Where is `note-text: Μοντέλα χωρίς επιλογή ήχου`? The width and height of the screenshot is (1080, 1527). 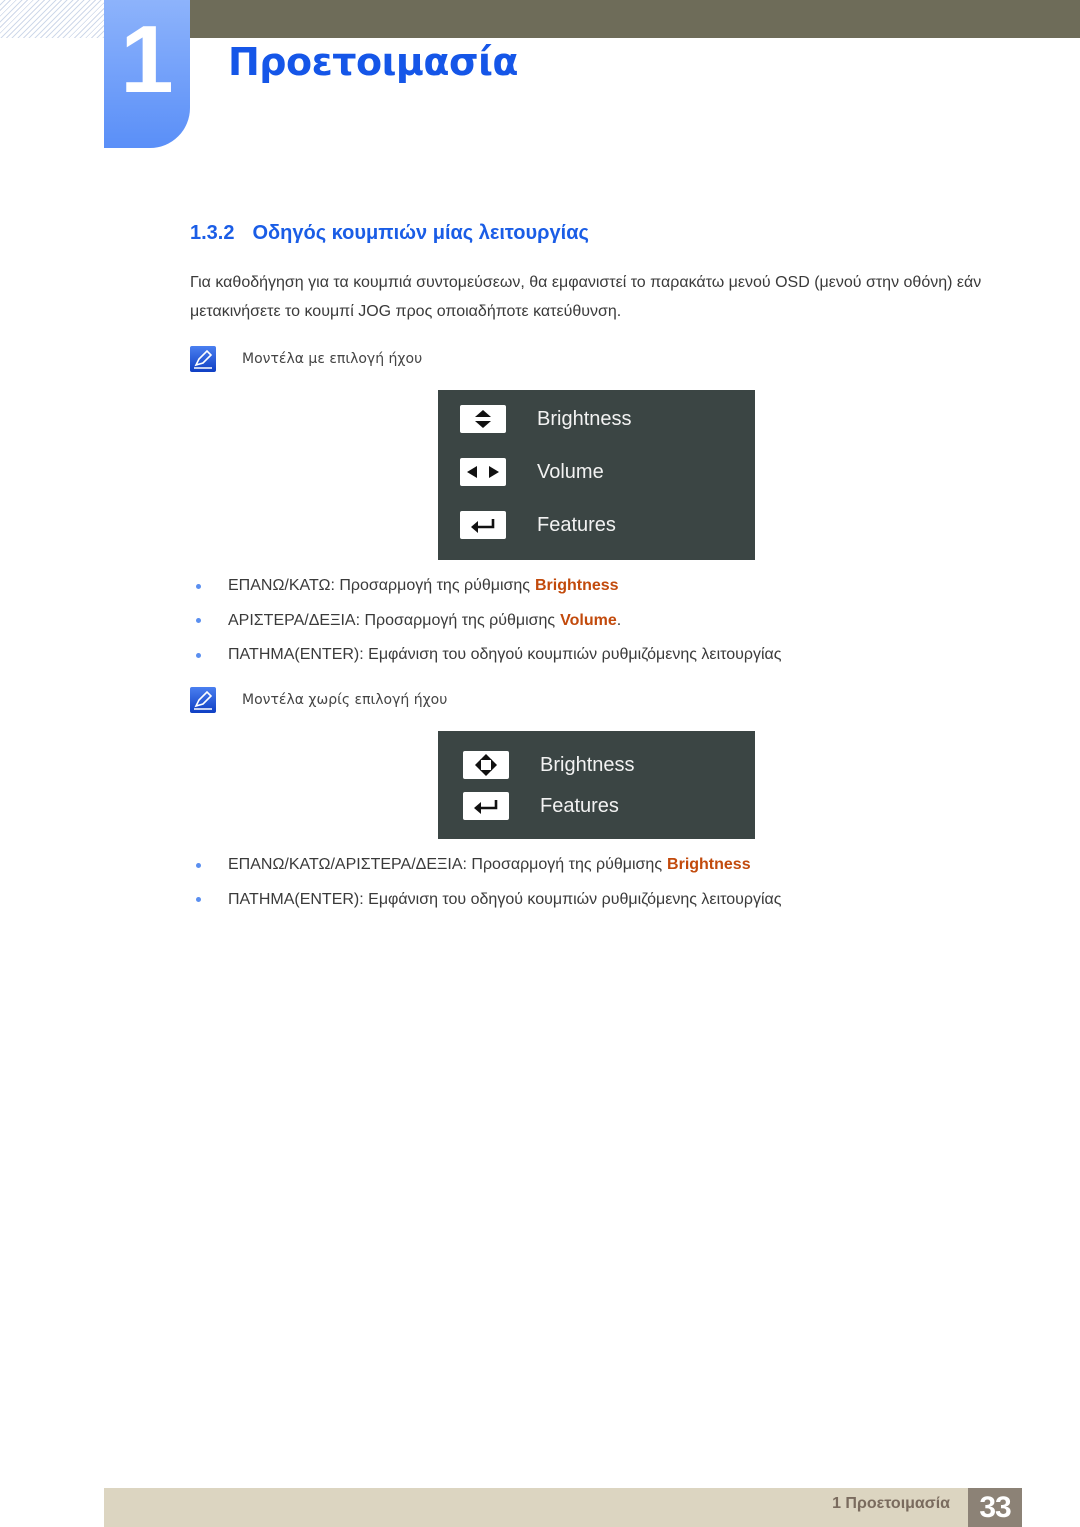 note-text: Μοντέλα χωρίς επιλογή ήχου is located at coordinates (345, 700).